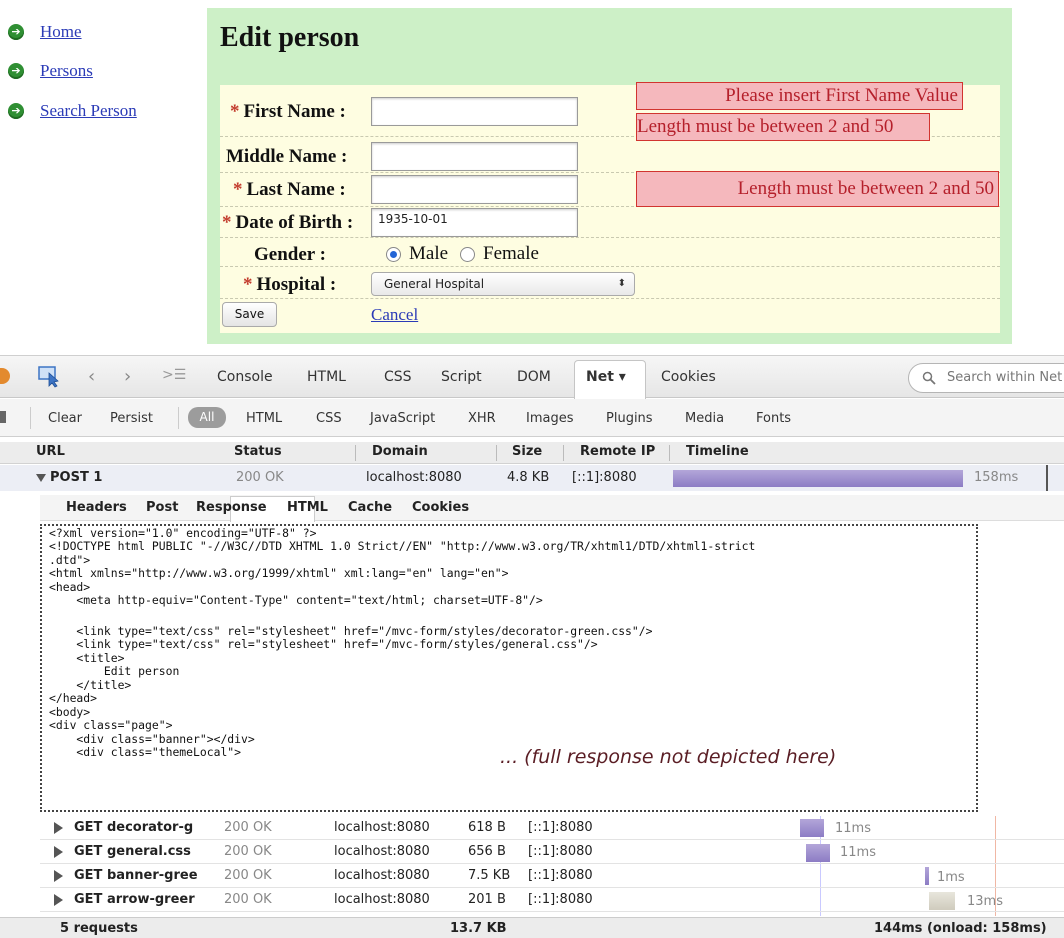 The width and height of the screenshot is (1064, 938). Describe the element at coordinates (66, 71) in the screenshot. I see `nav-link-persons: Persons` at that location.